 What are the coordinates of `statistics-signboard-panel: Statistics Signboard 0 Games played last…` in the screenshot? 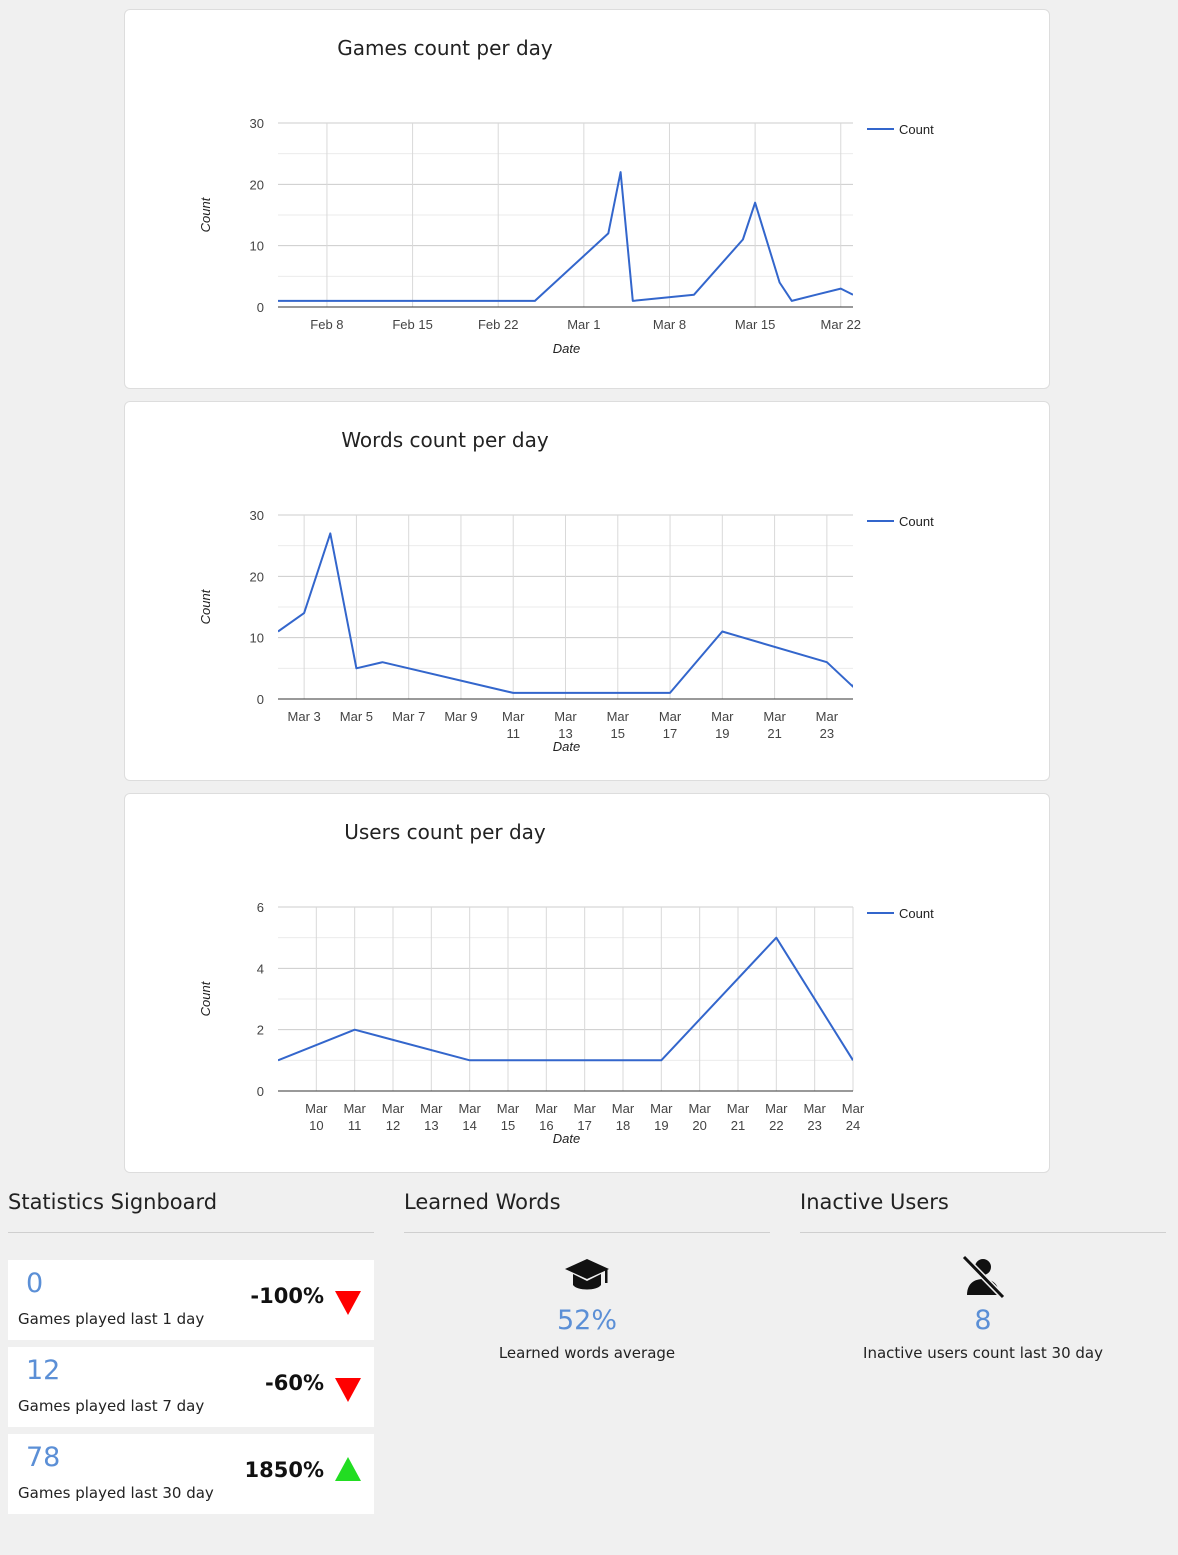 It's located at (191, 1352).